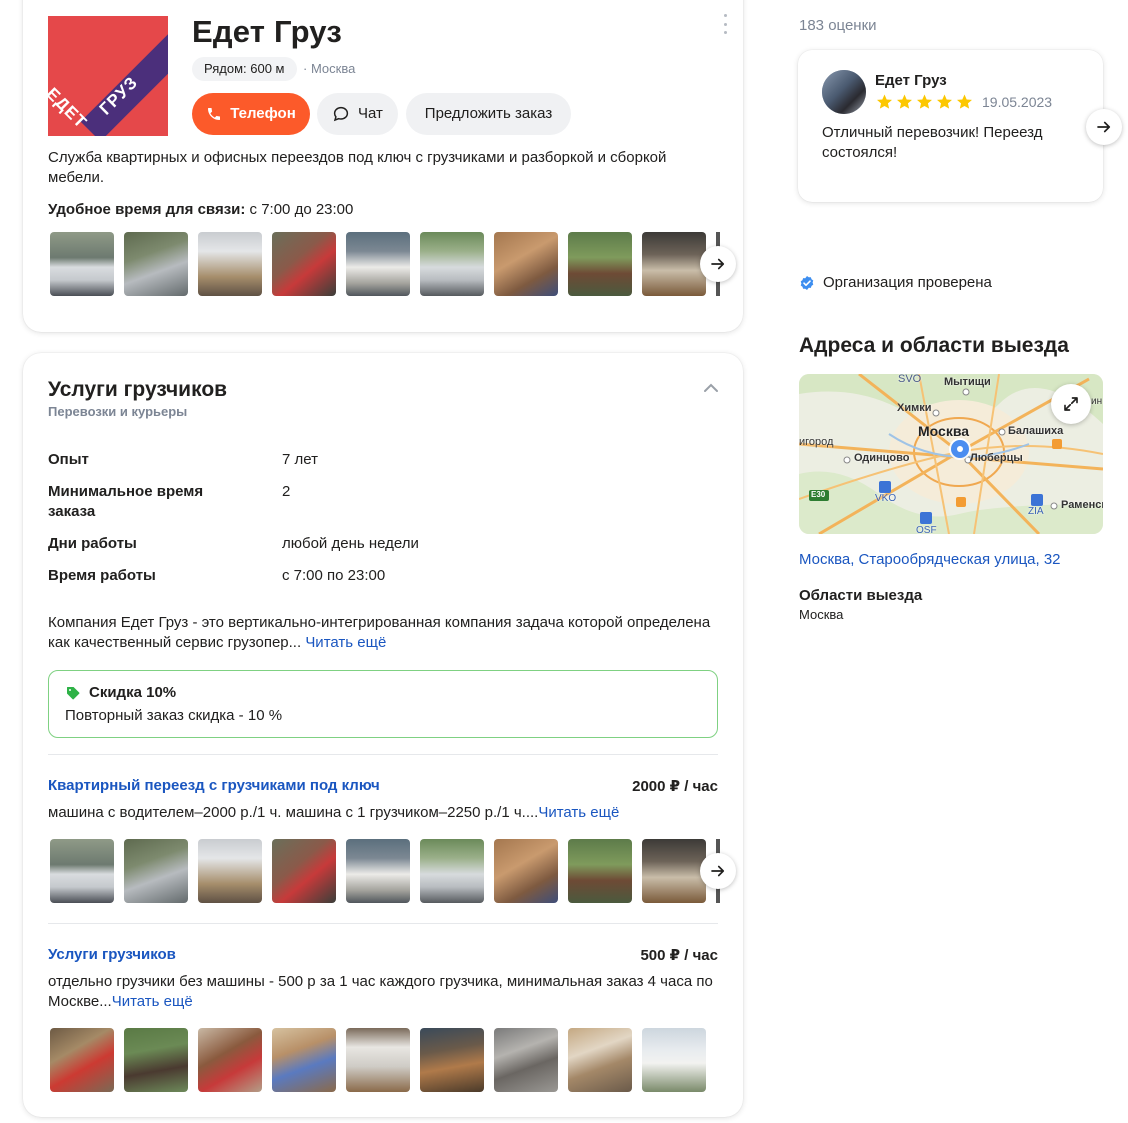  Describe the element at coordinates (341, 114) in the screenshot. I see `chat-icon` at that location.